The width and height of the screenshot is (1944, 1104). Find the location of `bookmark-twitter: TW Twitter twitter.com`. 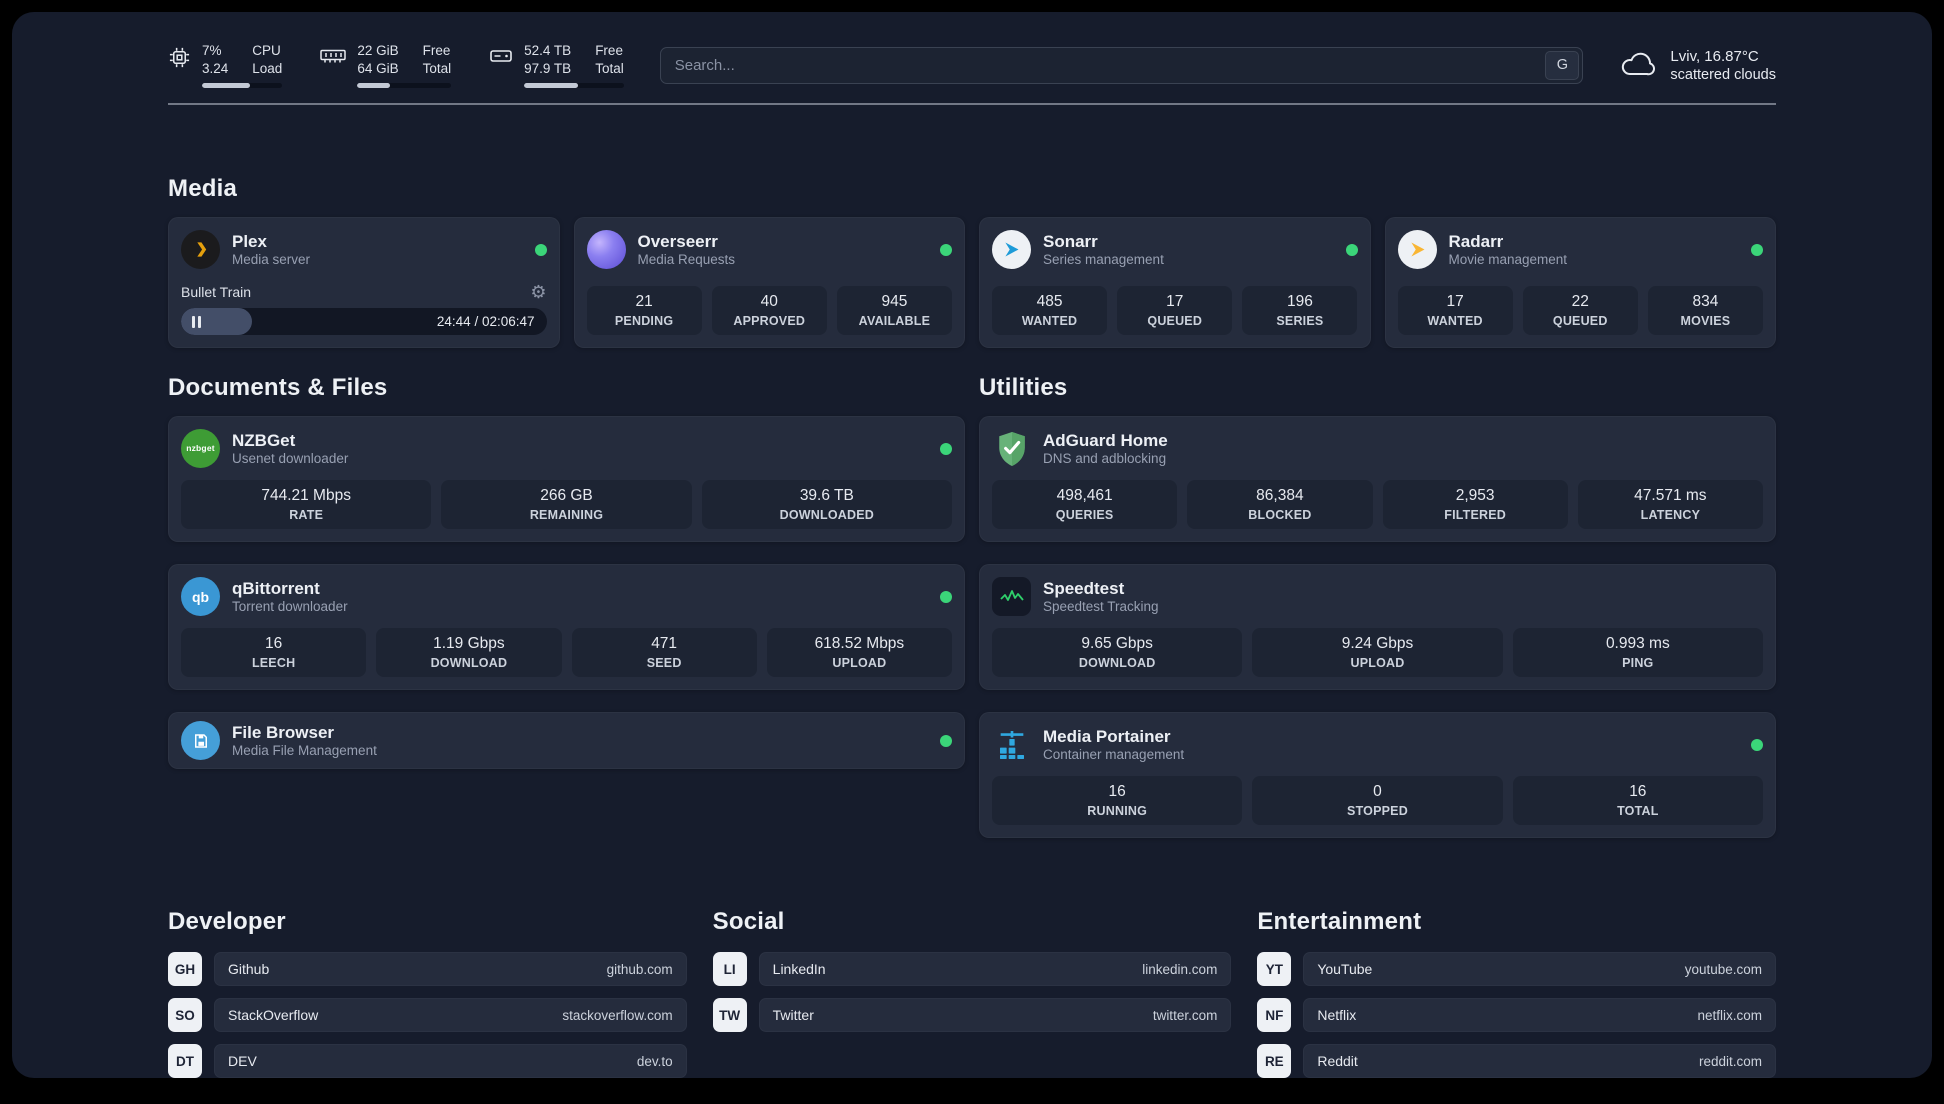

bookmark-twitter: TW Twitter twitter.com is located at coordinates (972, 1015).